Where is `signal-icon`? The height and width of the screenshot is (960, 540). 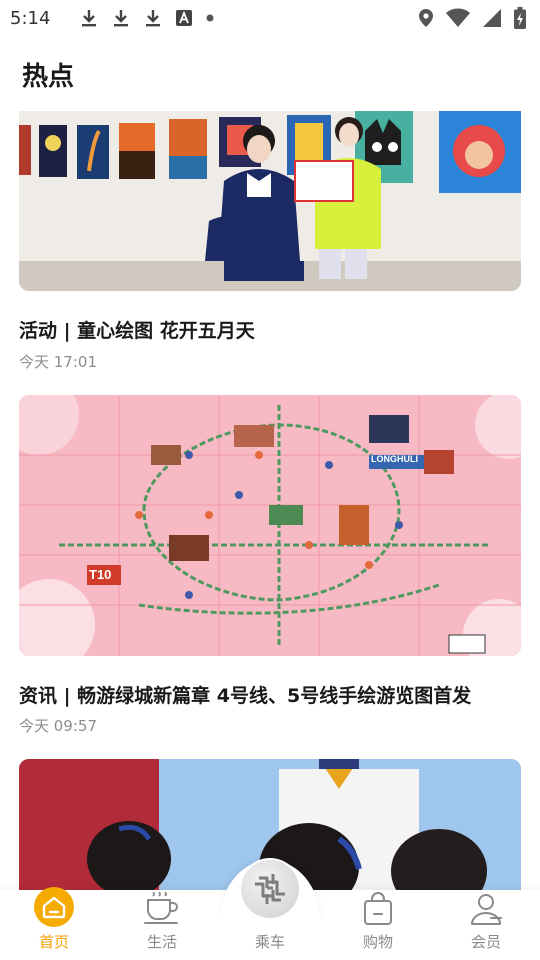 signal-icon is located at coordinates (492, 18).